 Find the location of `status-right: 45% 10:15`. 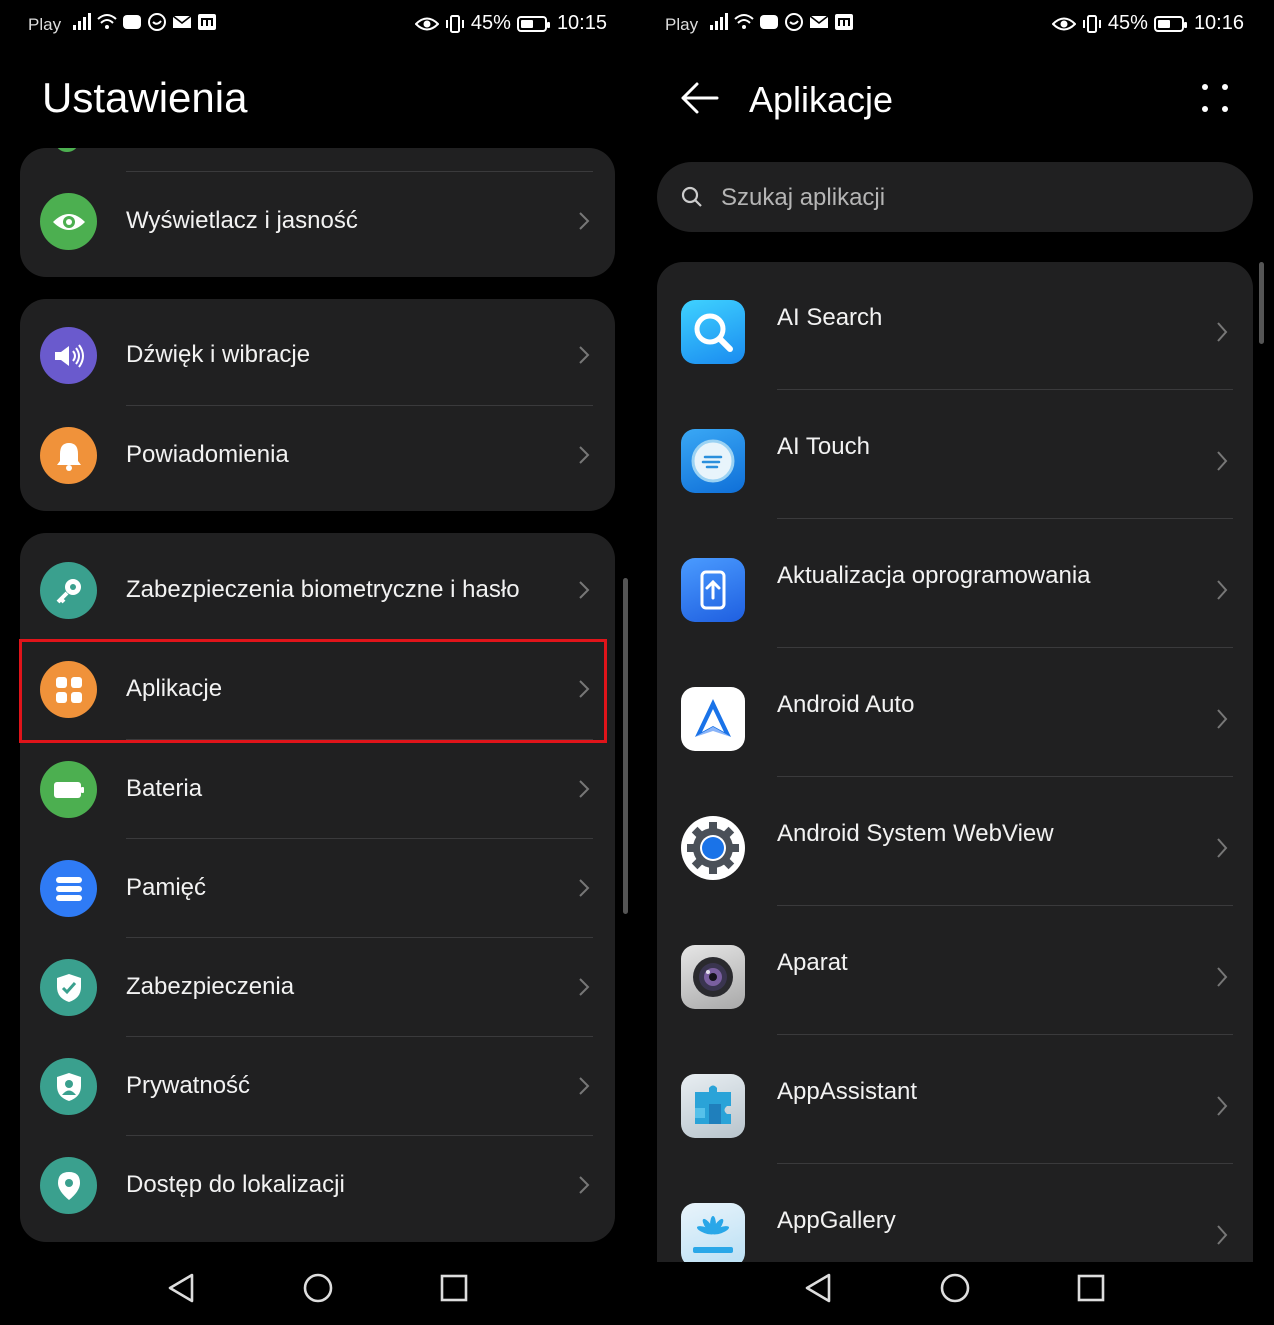

status-right: 45% 10:15 is located at coordinates (510, 23).